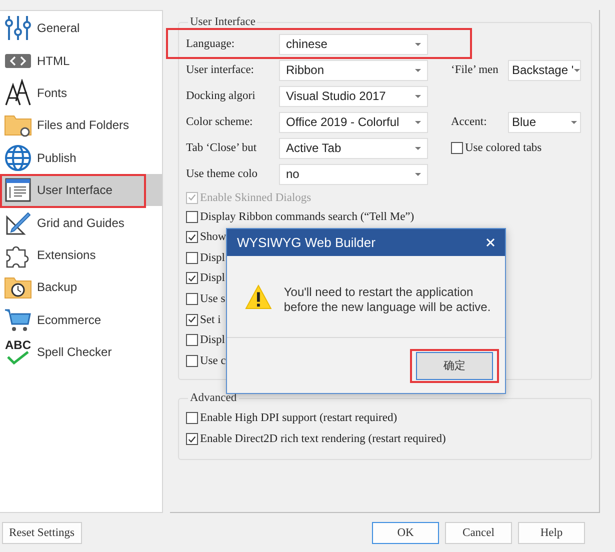  What do you see at coordinates (213, 237) in the screenshot?
I see `checkbox-label: Show` at bounding box center [213, 237].